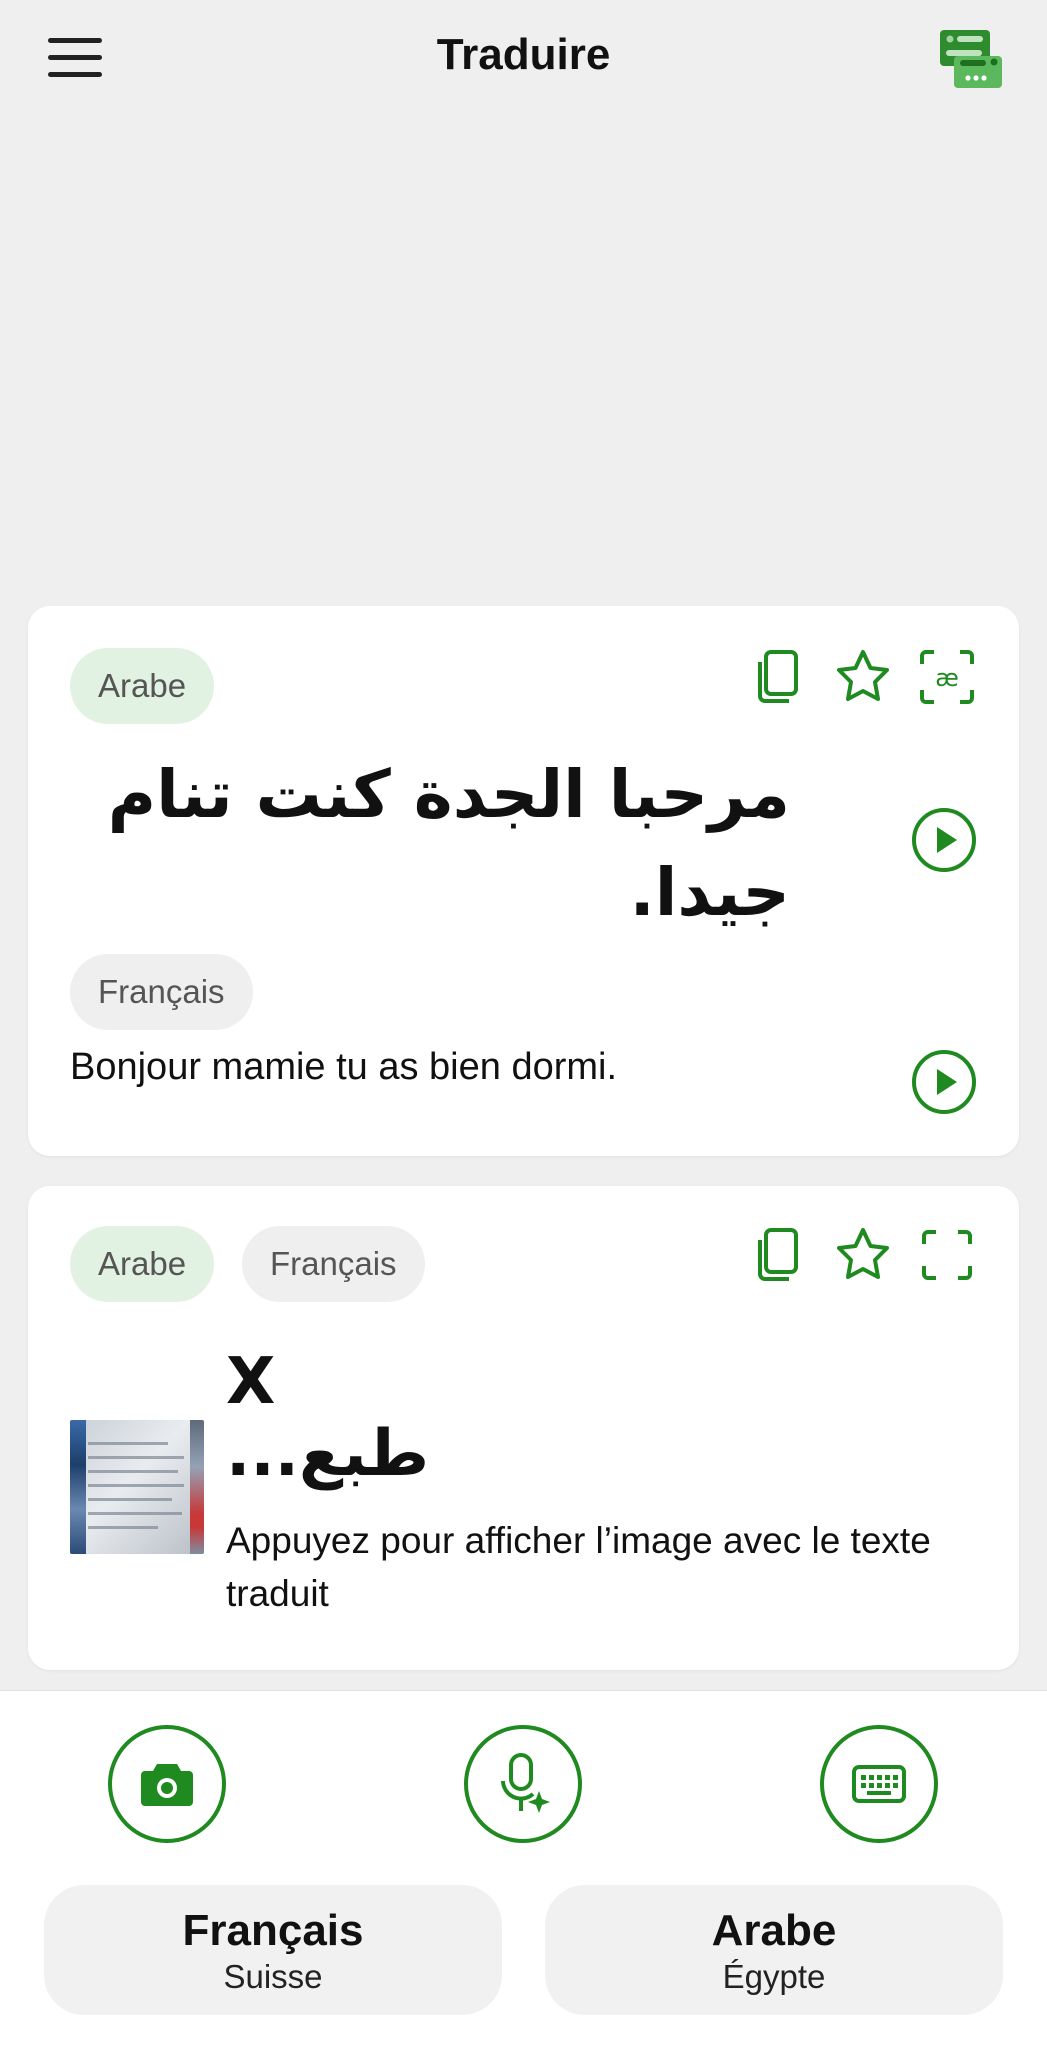  I want to click on fullscreen-icon, so click(947, 1255).